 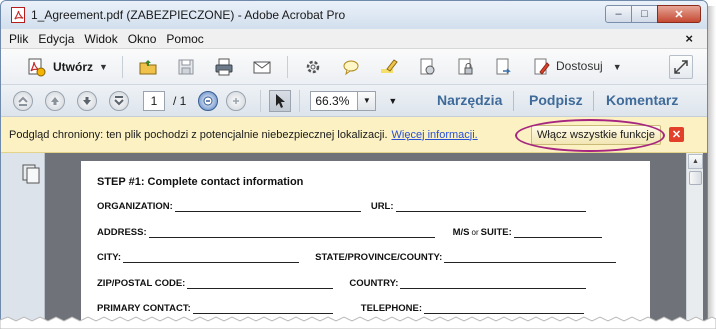 I want to click on city-field, so click(x=211, y=259).